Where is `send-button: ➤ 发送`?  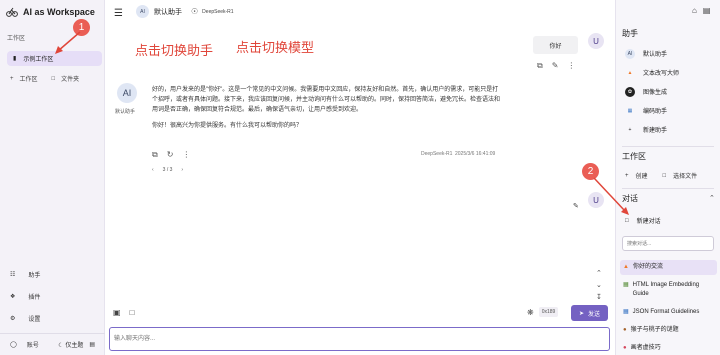 send-button: ➤ 发送 is located at coordinates (589, 313).